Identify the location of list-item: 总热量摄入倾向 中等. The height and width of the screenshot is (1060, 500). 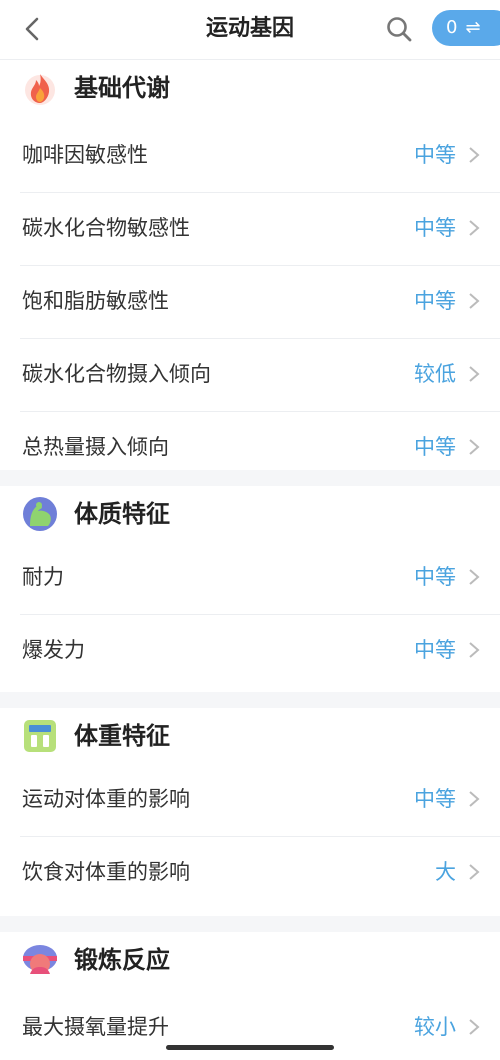
(260, 448).